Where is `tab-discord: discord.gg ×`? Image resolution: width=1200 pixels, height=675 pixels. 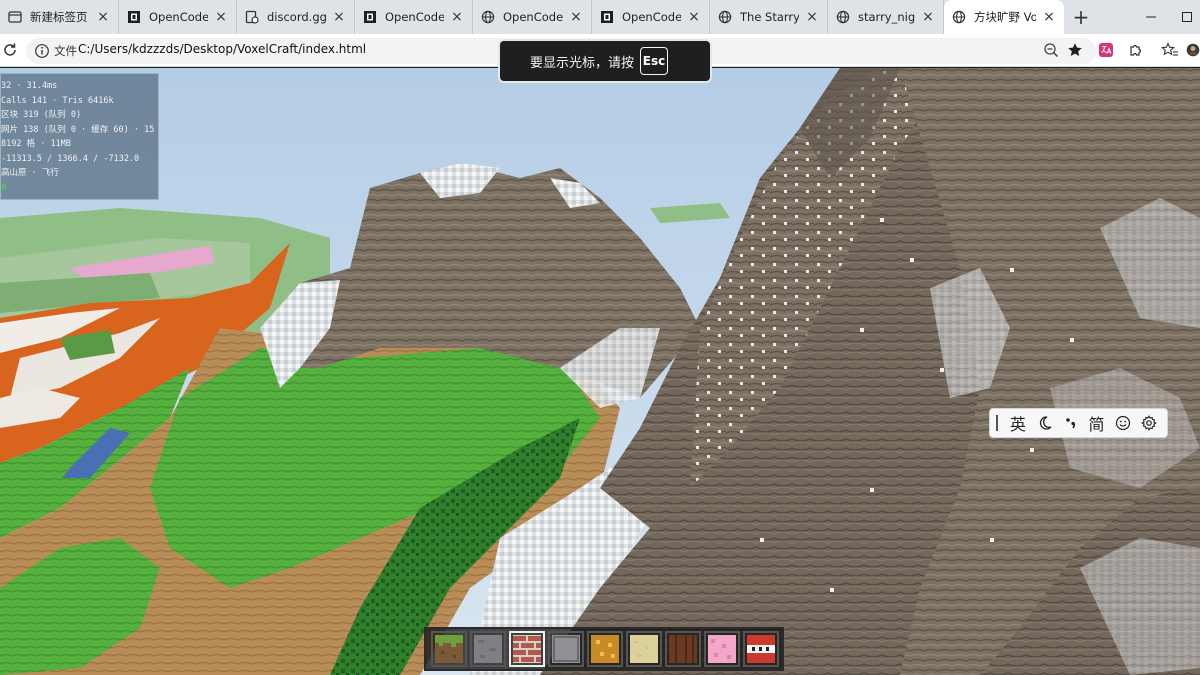 tab-discord: discord.gg × is located at coordinates (296, 17).